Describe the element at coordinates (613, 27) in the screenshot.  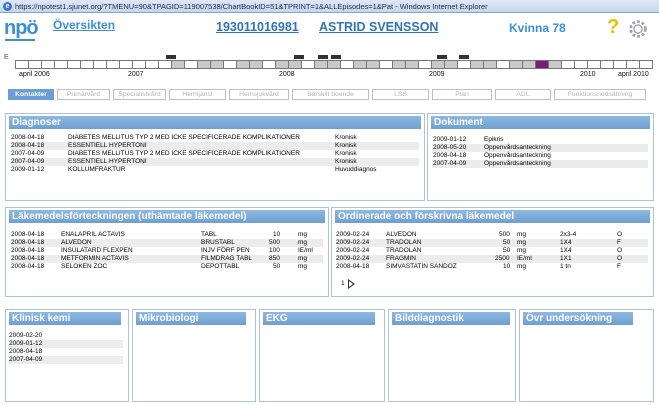
I see `help-icon: ?` at that location.